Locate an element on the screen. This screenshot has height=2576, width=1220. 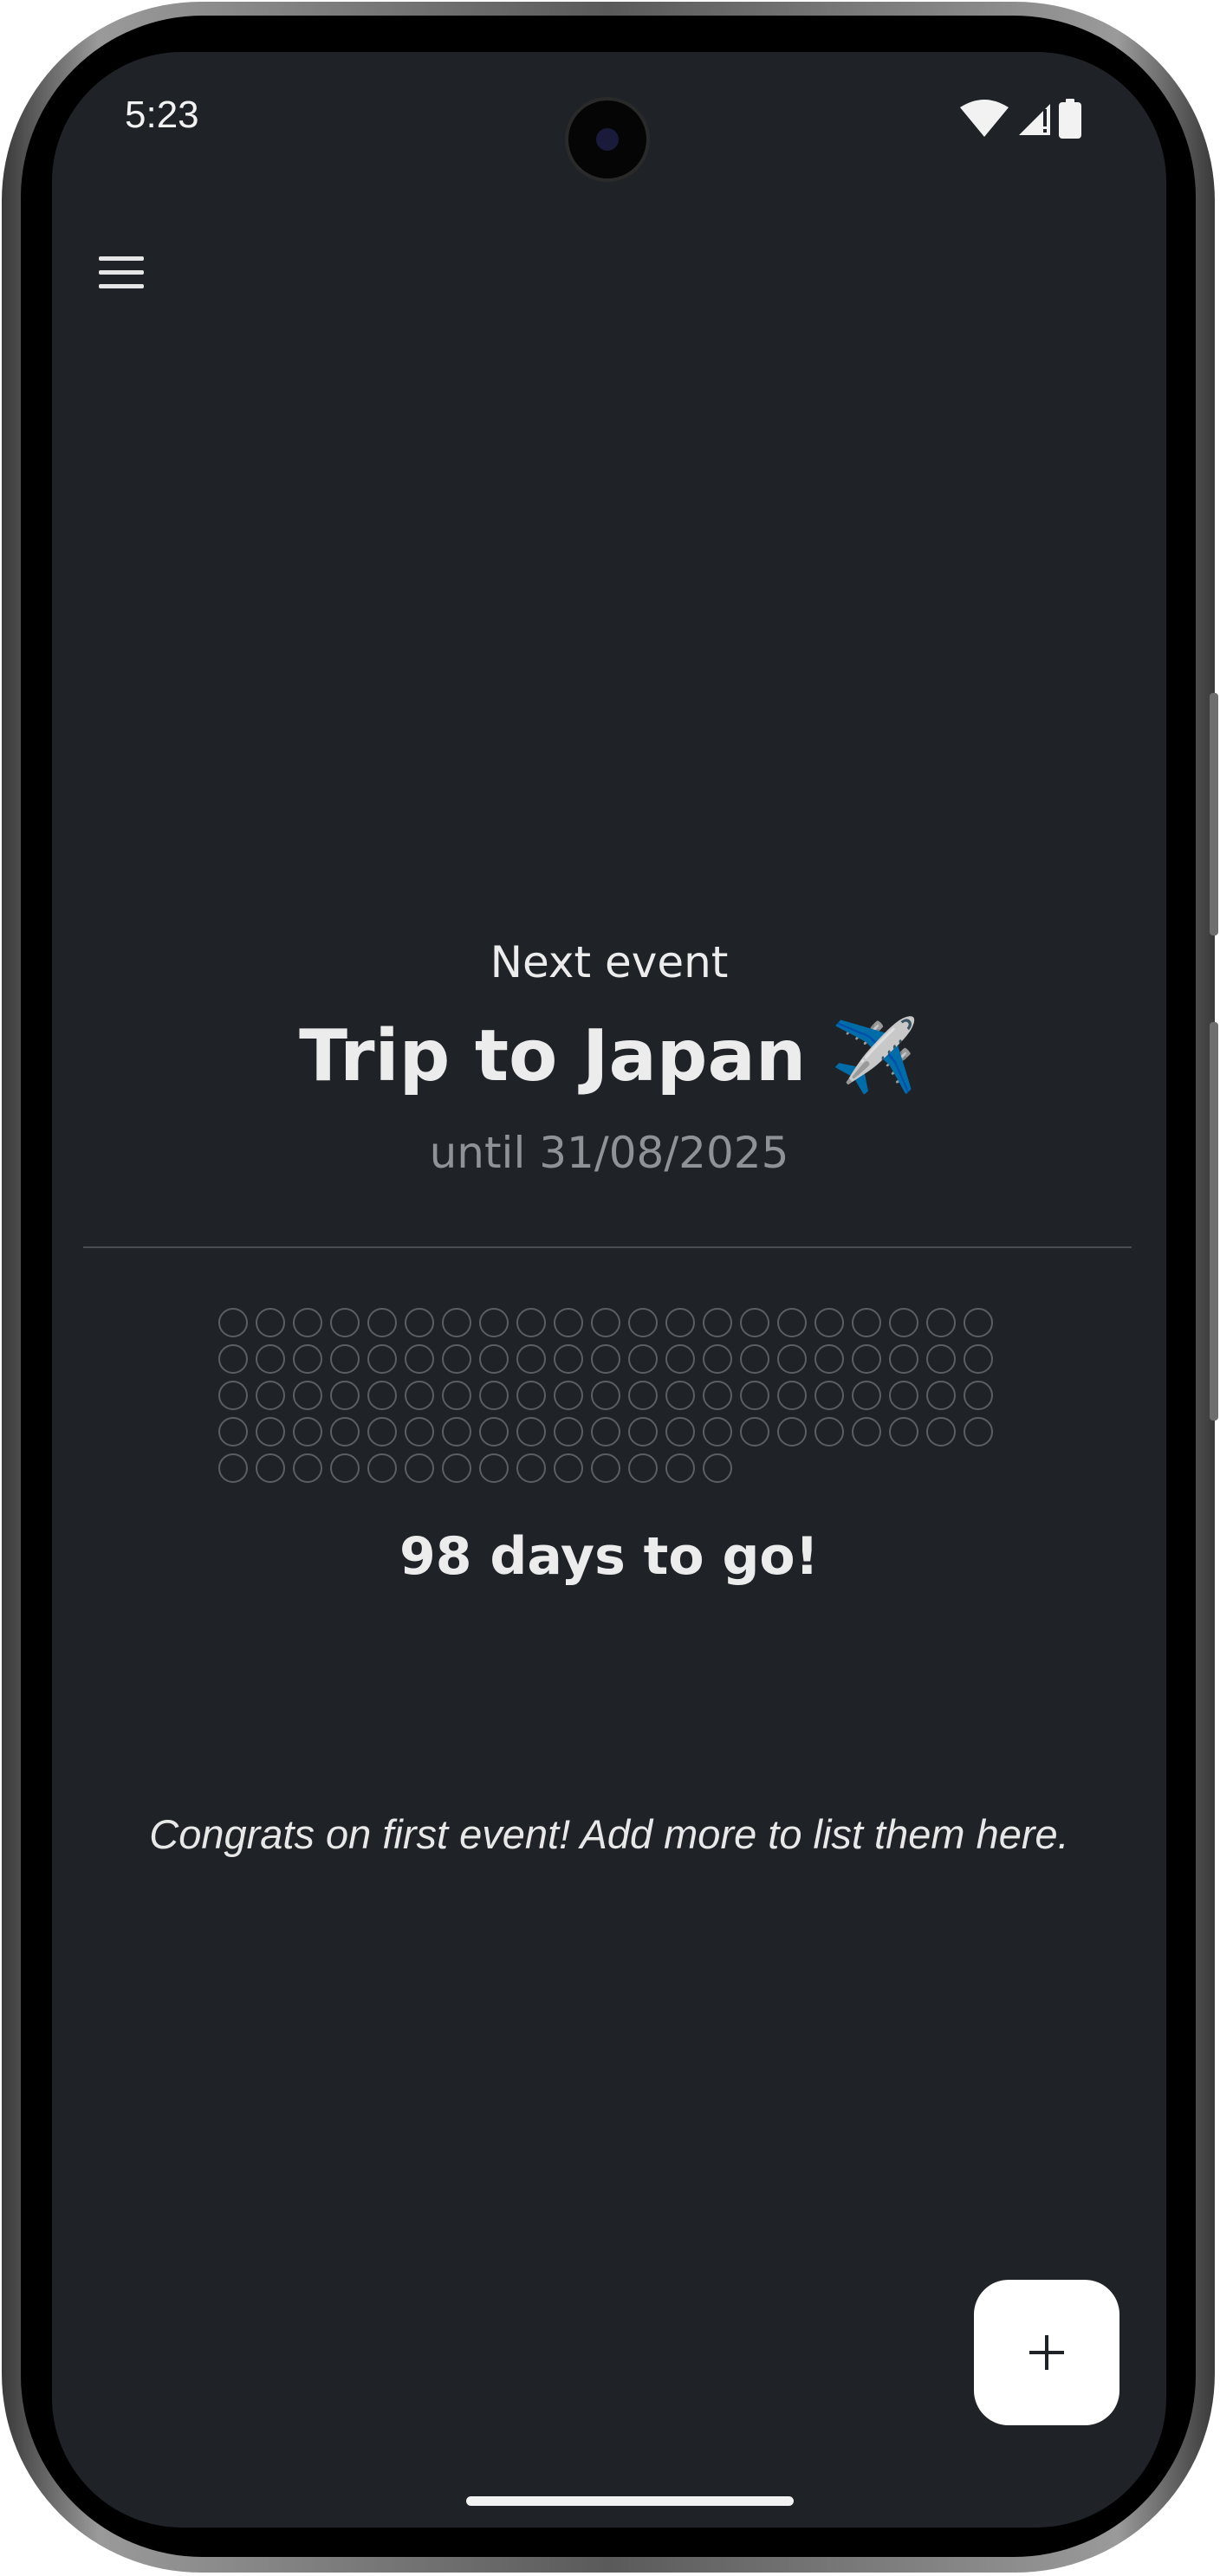
event-date: until 31/08/2025 is located at coordinates (609, 1153).